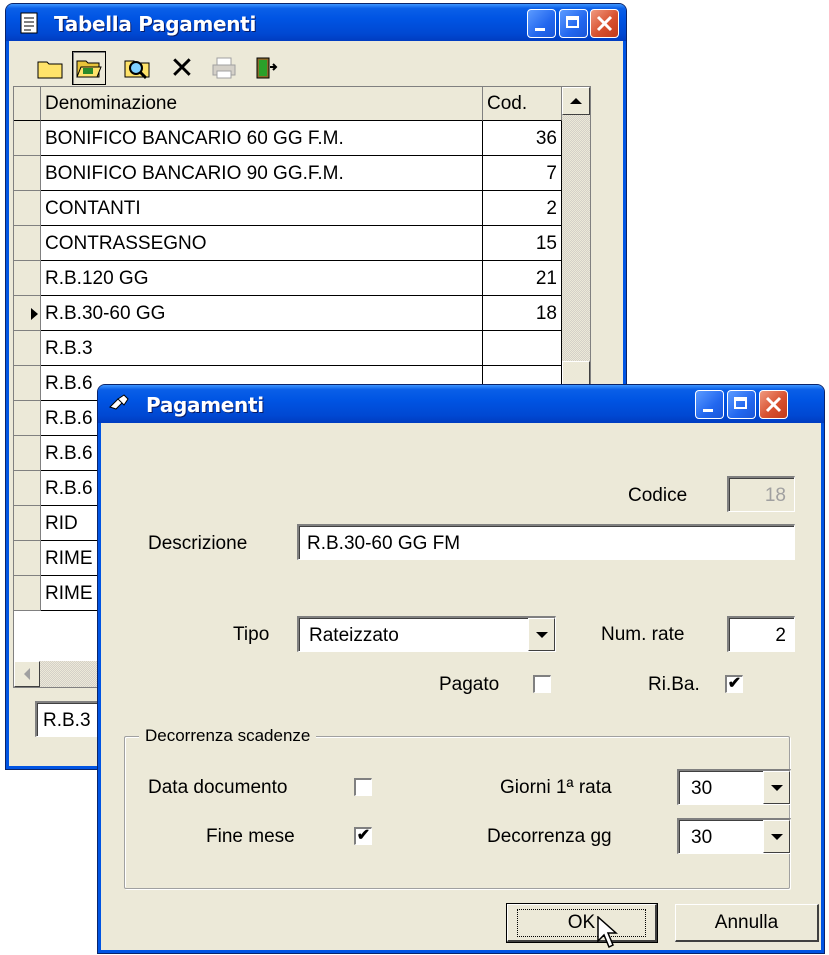 The image size is (829, 955). Describe the element at coordinates (262, 208) in the screenshot. I see `cell-denominazione: CONTANTI` at that location.